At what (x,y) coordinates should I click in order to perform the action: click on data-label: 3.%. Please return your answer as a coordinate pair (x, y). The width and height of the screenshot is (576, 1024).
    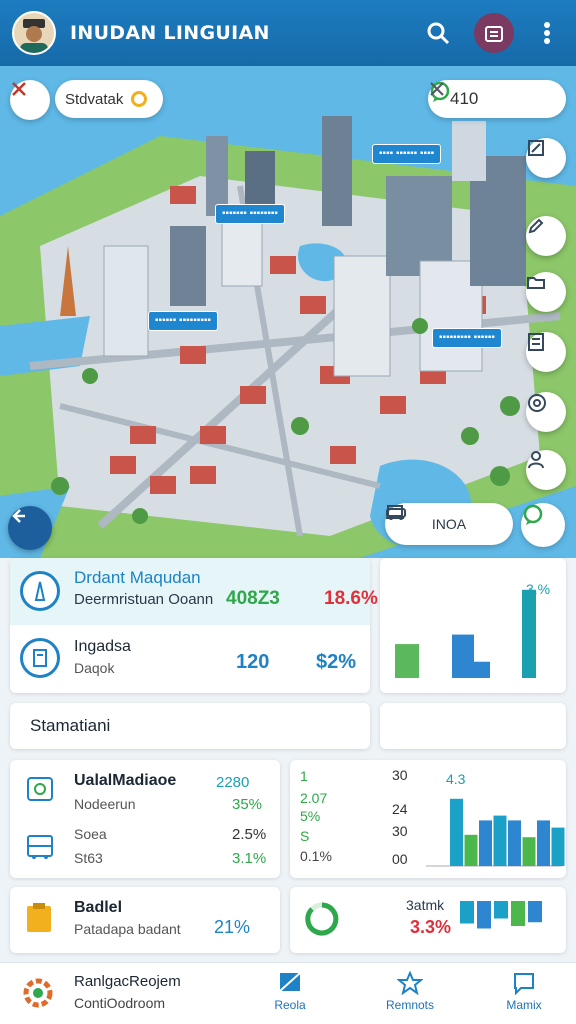
    Looking at the image, I should click on (538, 589).